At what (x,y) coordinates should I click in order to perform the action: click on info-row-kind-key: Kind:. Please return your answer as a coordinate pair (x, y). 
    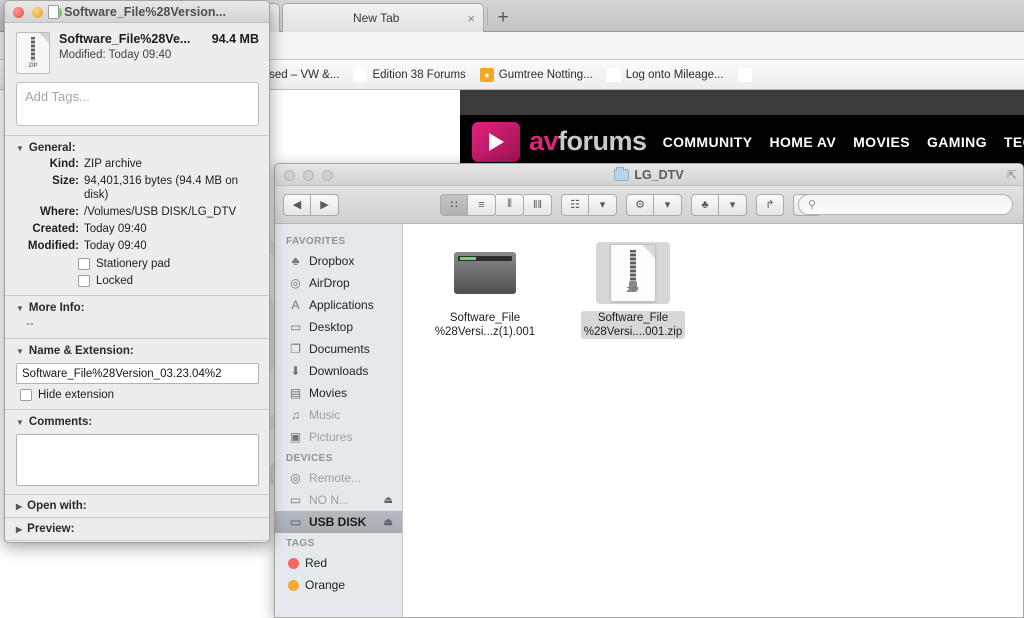
    Looking at the image, I should click on (64, 164).